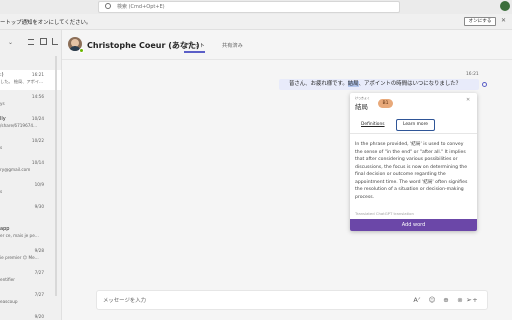 This screenshot has width=512, height=320. Describe the element at coordinates (3, 119) in the screenshot. I see `chat-name: lly` at that location.